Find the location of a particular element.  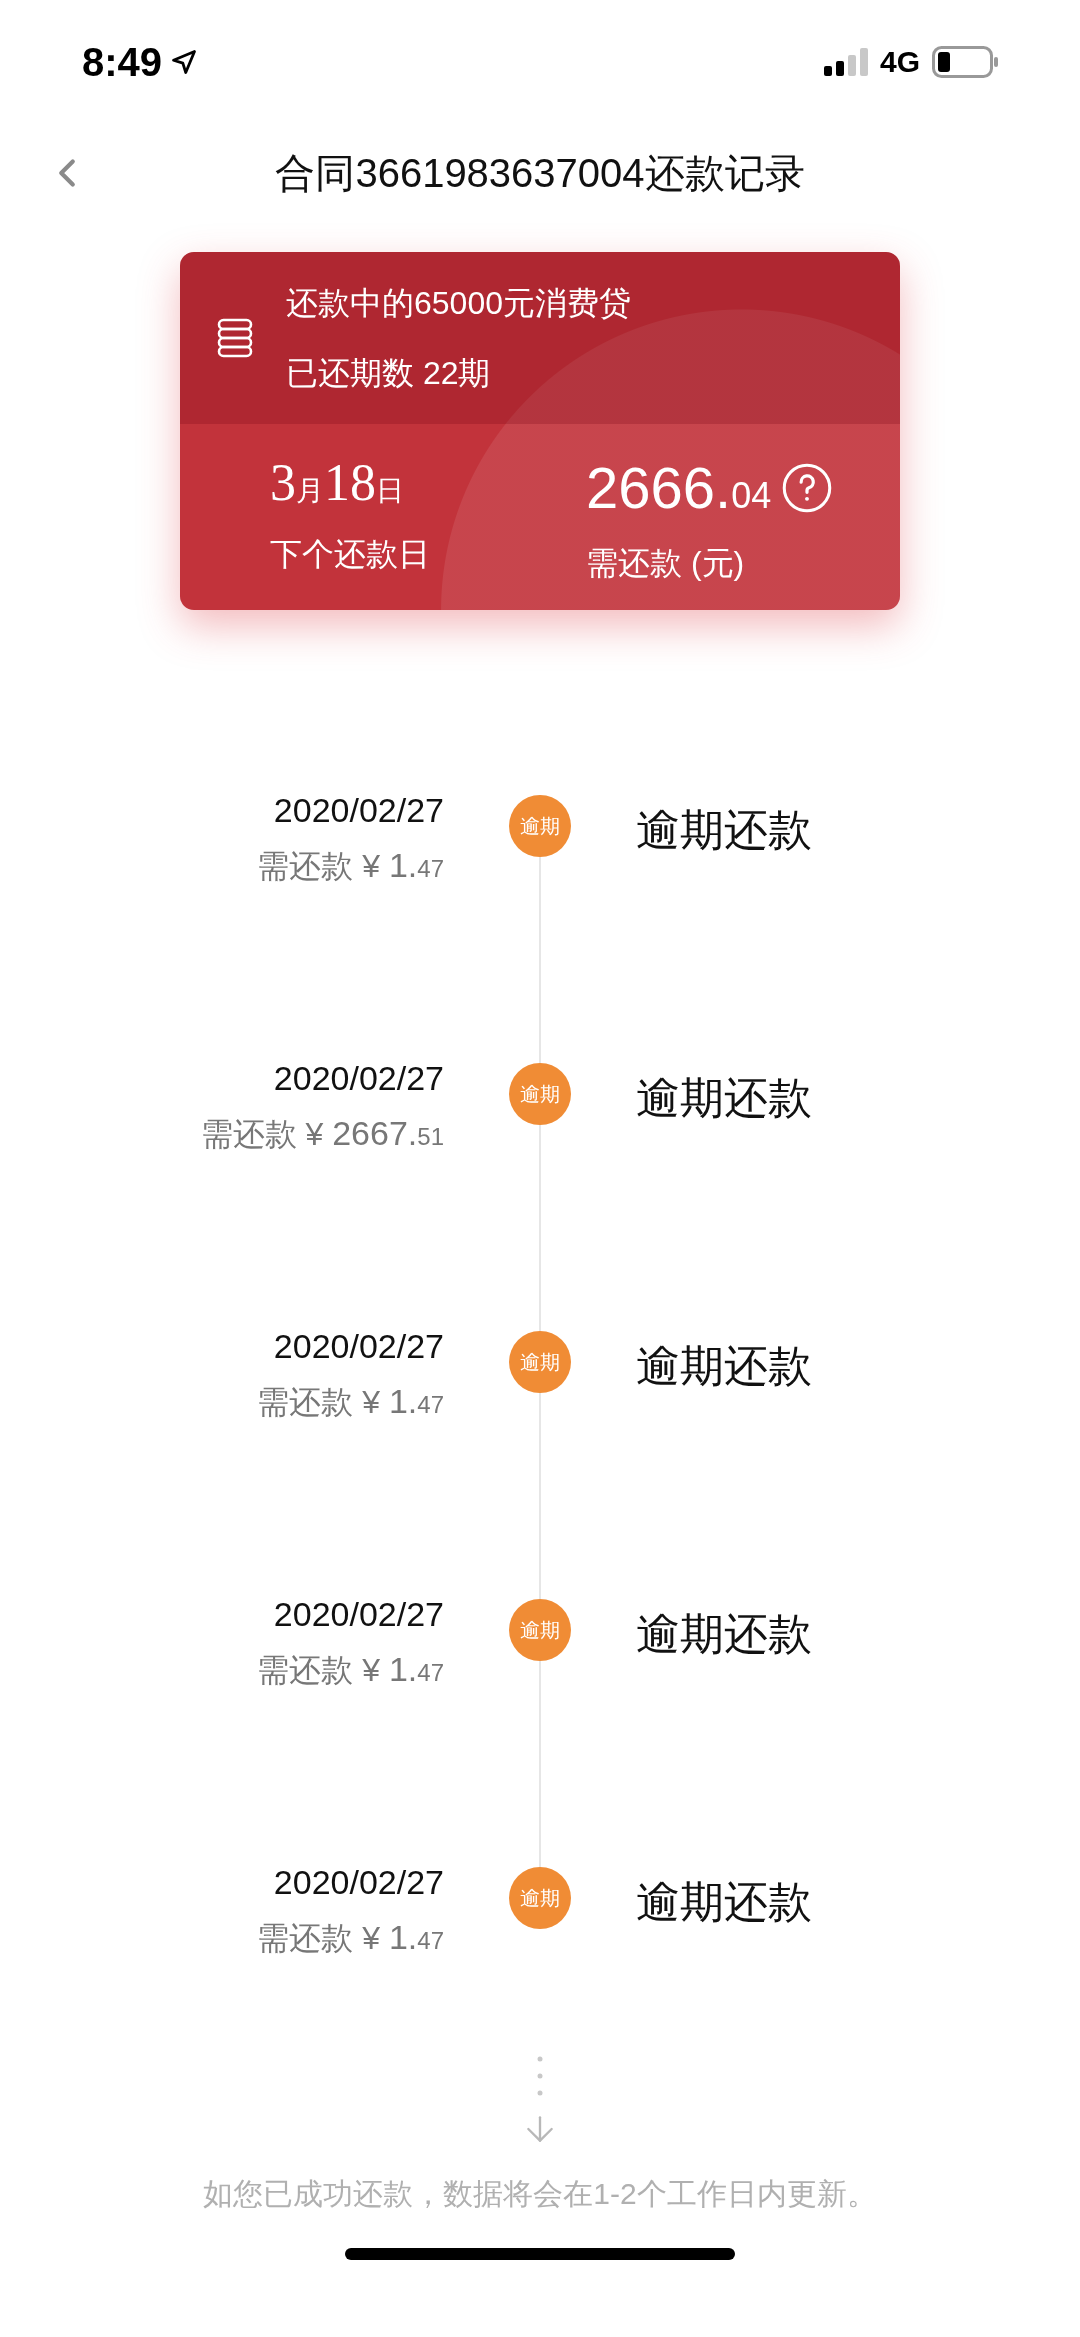

signal-icon is located at coordinates (845, 61).